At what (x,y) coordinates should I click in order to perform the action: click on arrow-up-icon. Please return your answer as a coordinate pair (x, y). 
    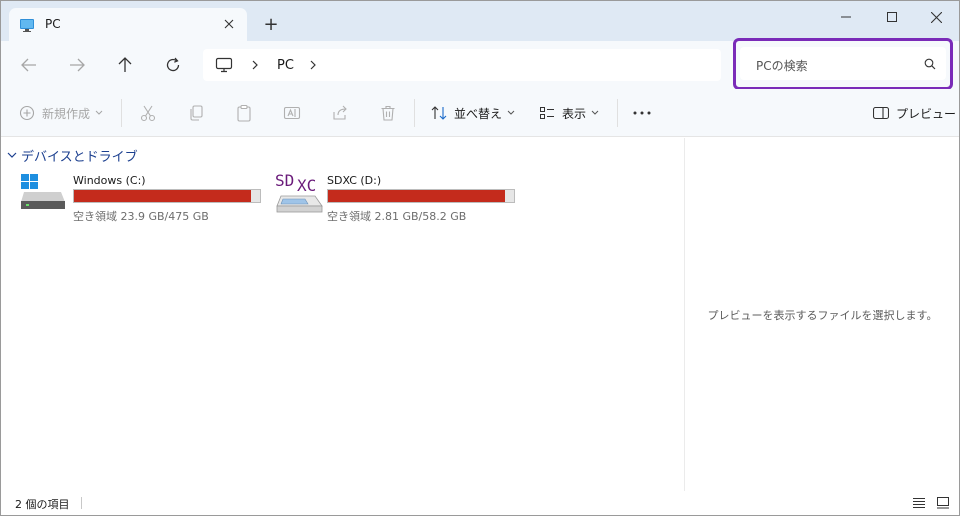
    Looking at the image, I should click on (125, 64).